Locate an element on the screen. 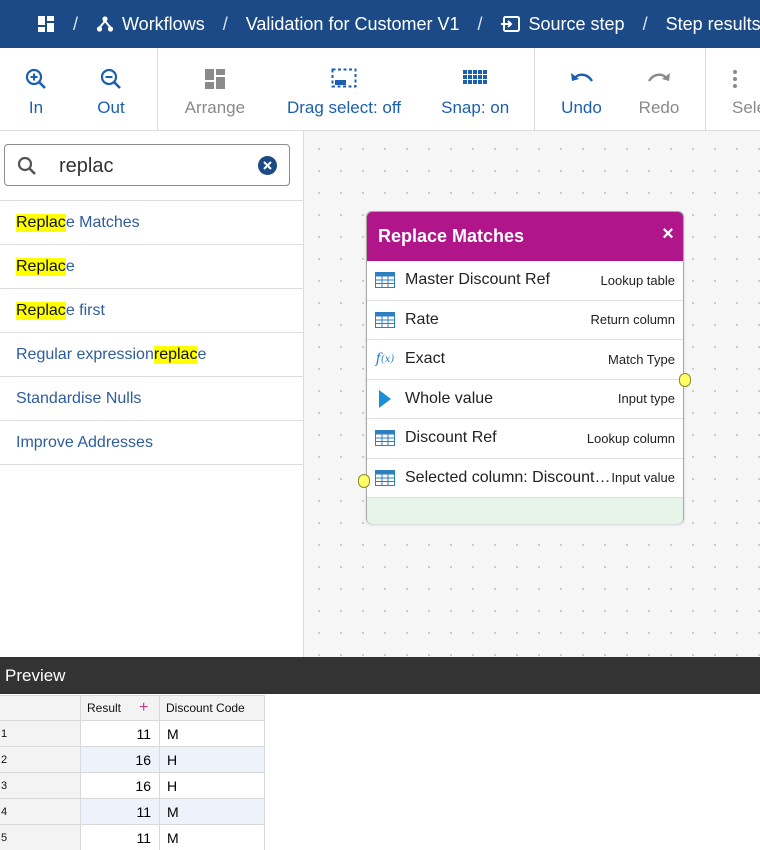  drag-select-icon is located at coordinates (344, 79).